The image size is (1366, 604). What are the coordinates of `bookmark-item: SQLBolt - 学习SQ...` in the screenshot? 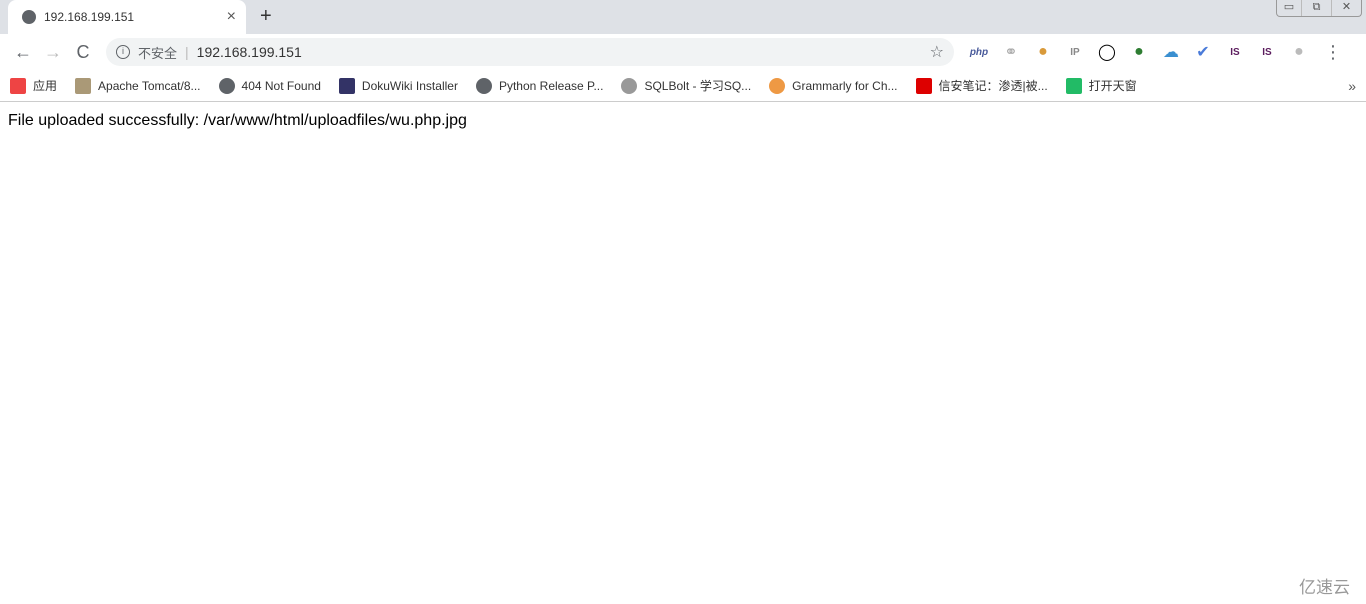 It's located at (686, 85).